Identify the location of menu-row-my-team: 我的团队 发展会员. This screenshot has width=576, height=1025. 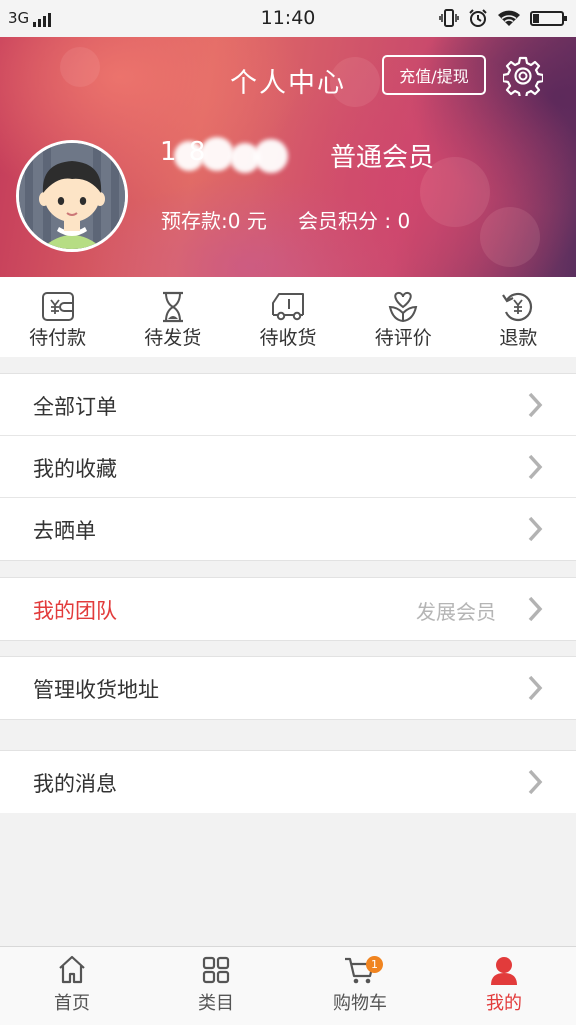
(288, 609).